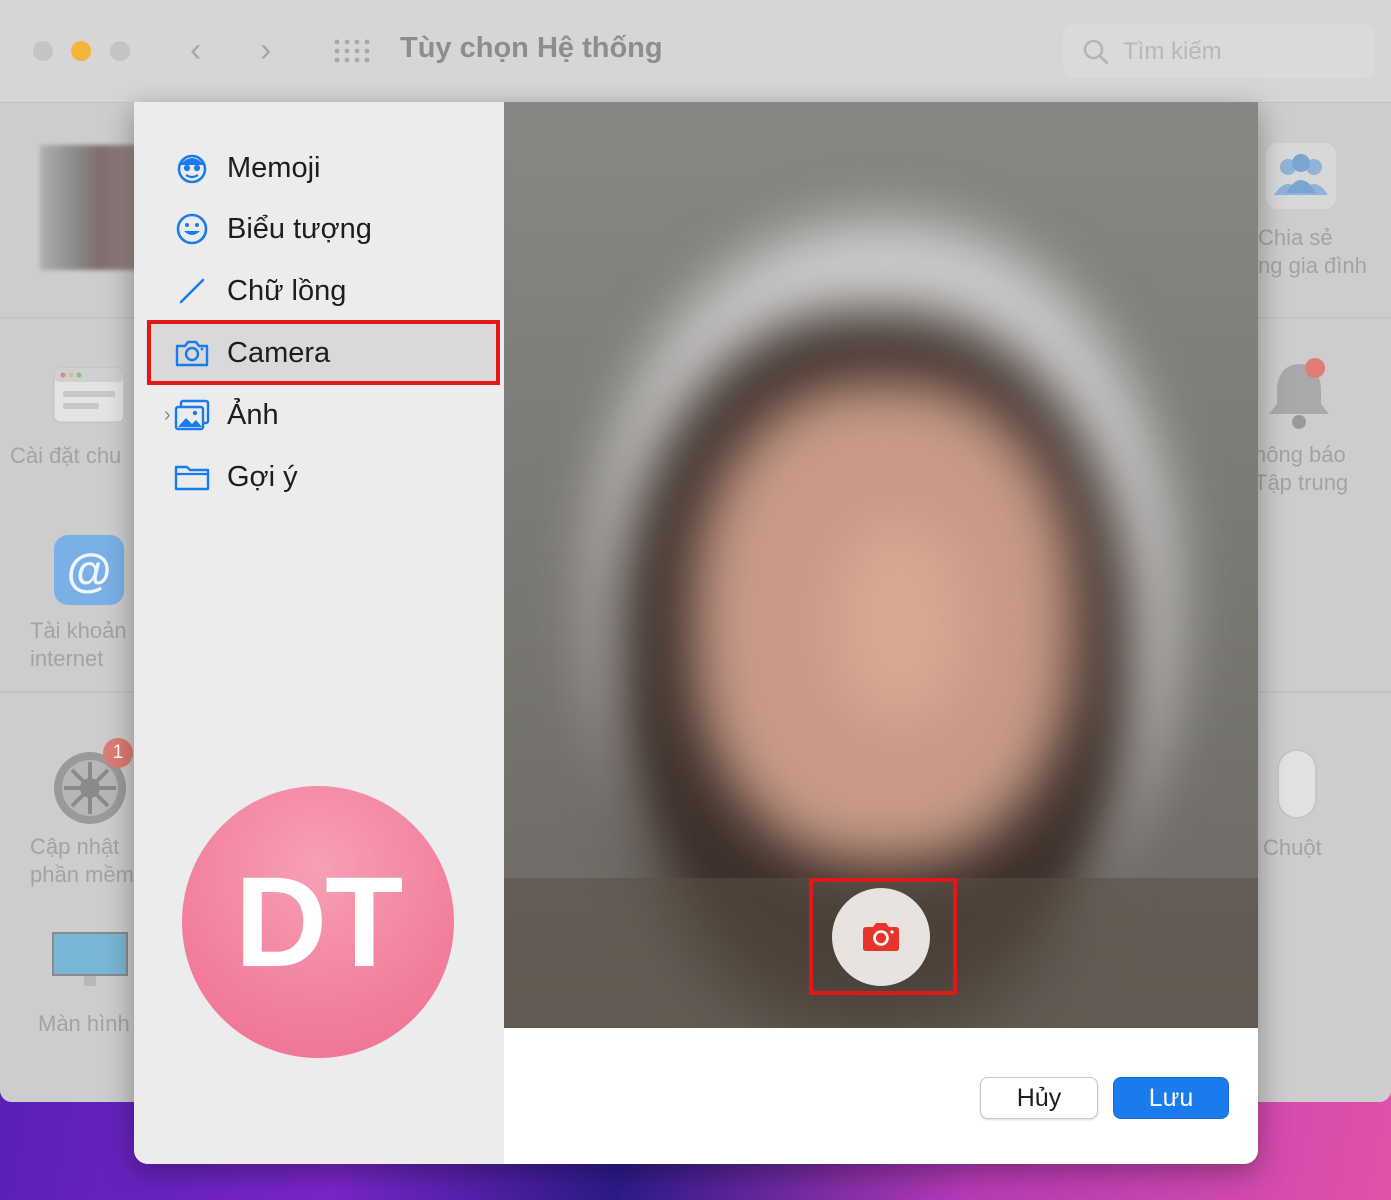 Image resolution: width=1391 pixels, height=1200 pixels. Describe the element at coordinates (899, 622) in the screenshot. I see `preview-face-highlight` at that location.